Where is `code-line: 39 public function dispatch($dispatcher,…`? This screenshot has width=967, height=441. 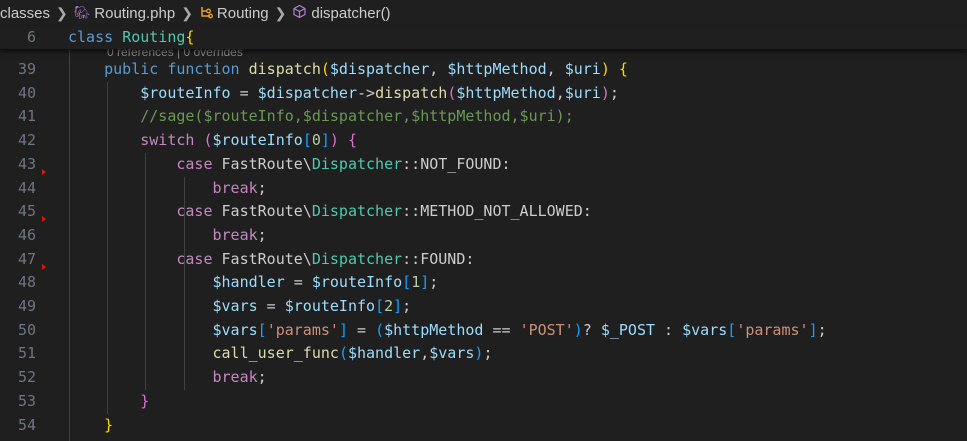
code-line: 39 public function dispatch($dispatcher,… is located at coordinates (483, 69).